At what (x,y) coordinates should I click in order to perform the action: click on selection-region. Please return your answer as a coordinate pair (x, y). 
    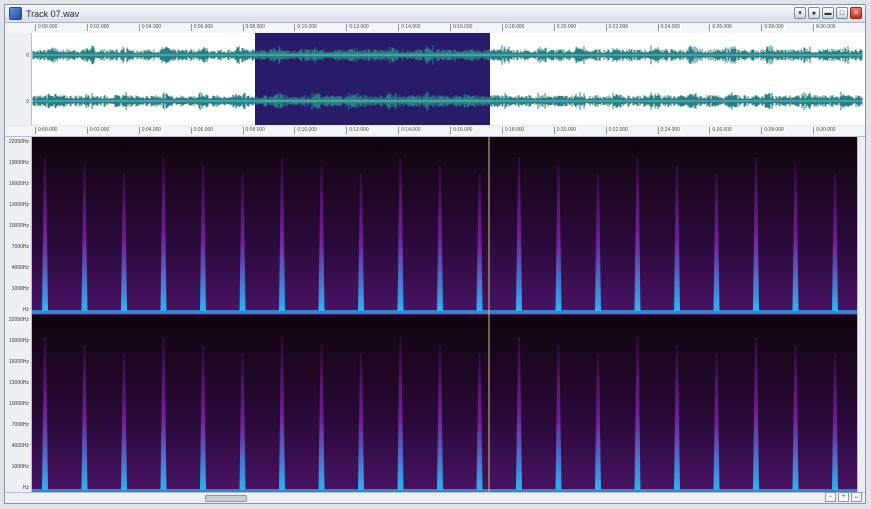
    Looking at the image, I should click on (372, 79).